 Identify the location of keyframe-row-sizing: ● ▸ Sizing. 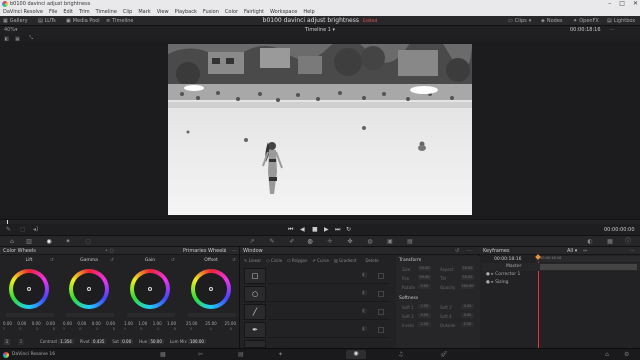
(561, 283).